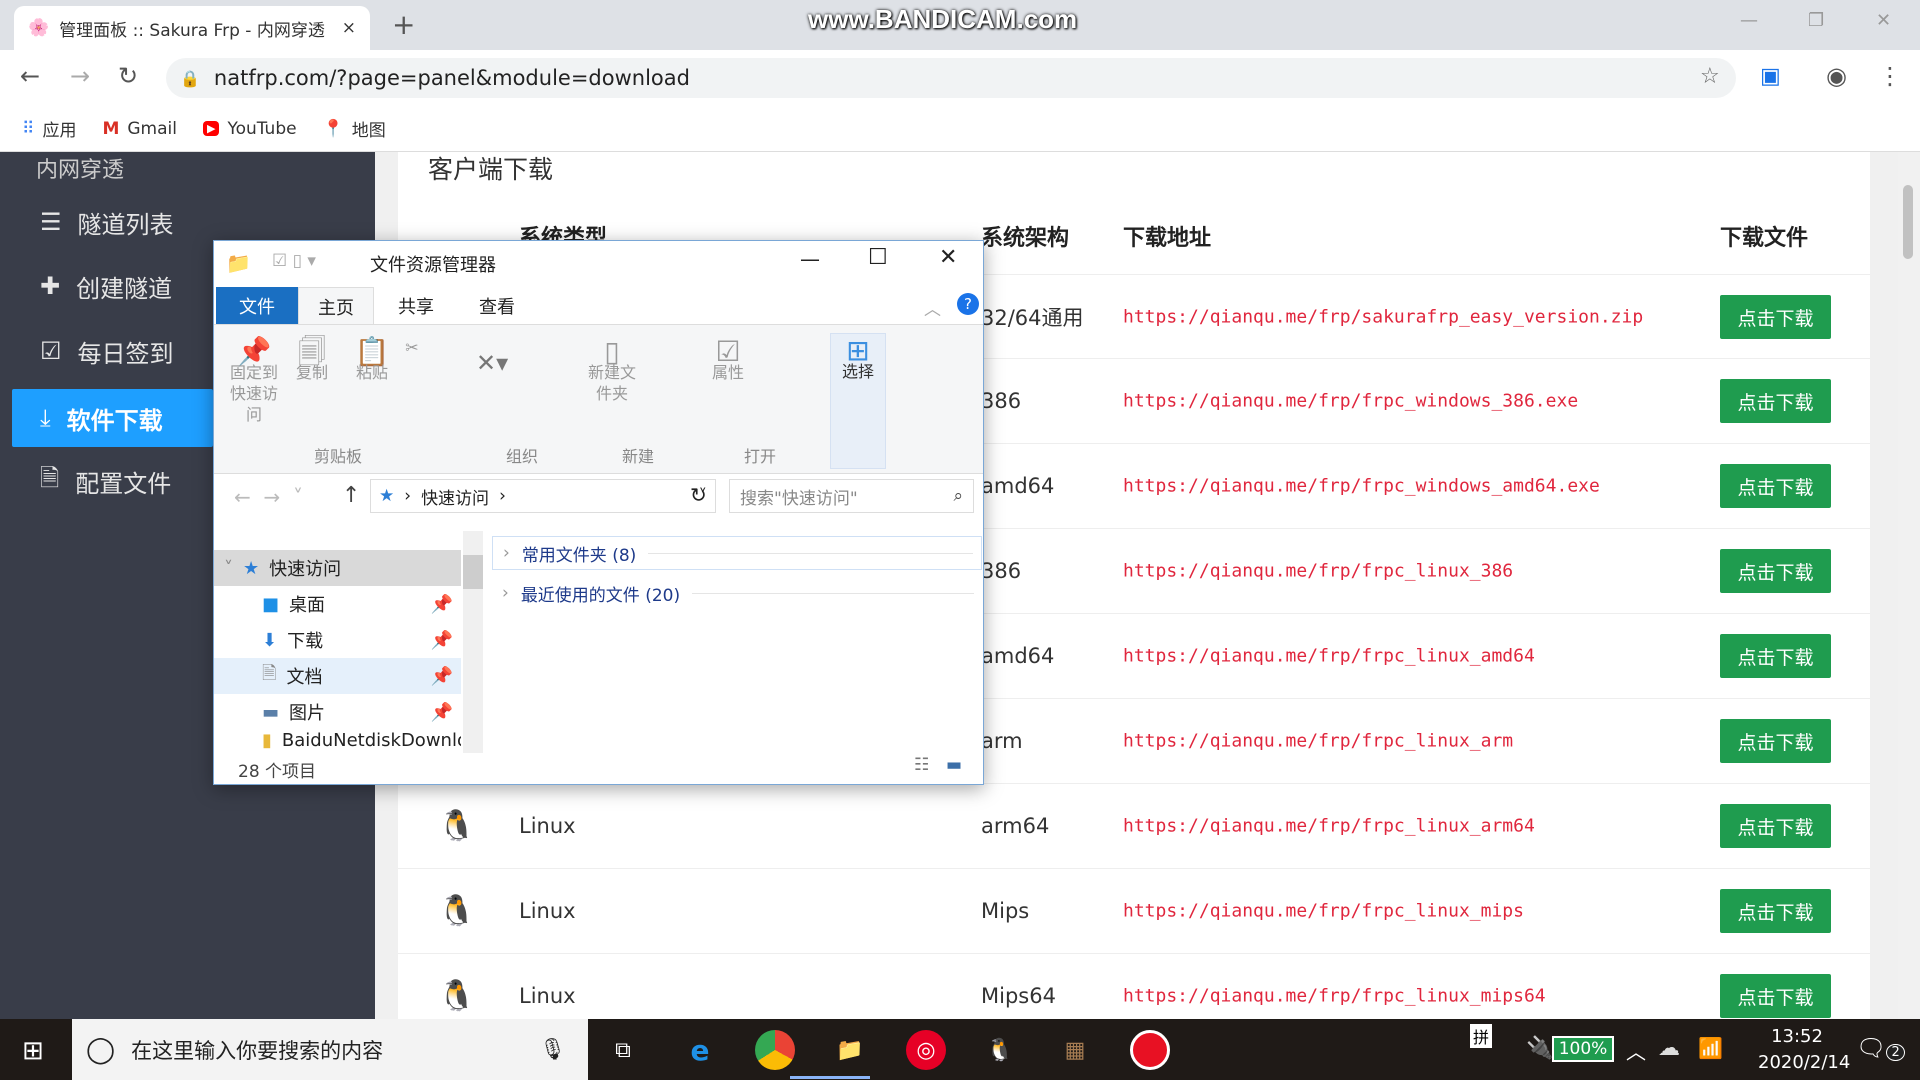 The height and width of the screenshot is (1080, 1920). What do you see at coordinates (30, 76) in the screenshot?
I see `back-icon: ←` at bounding box center [30, 76].